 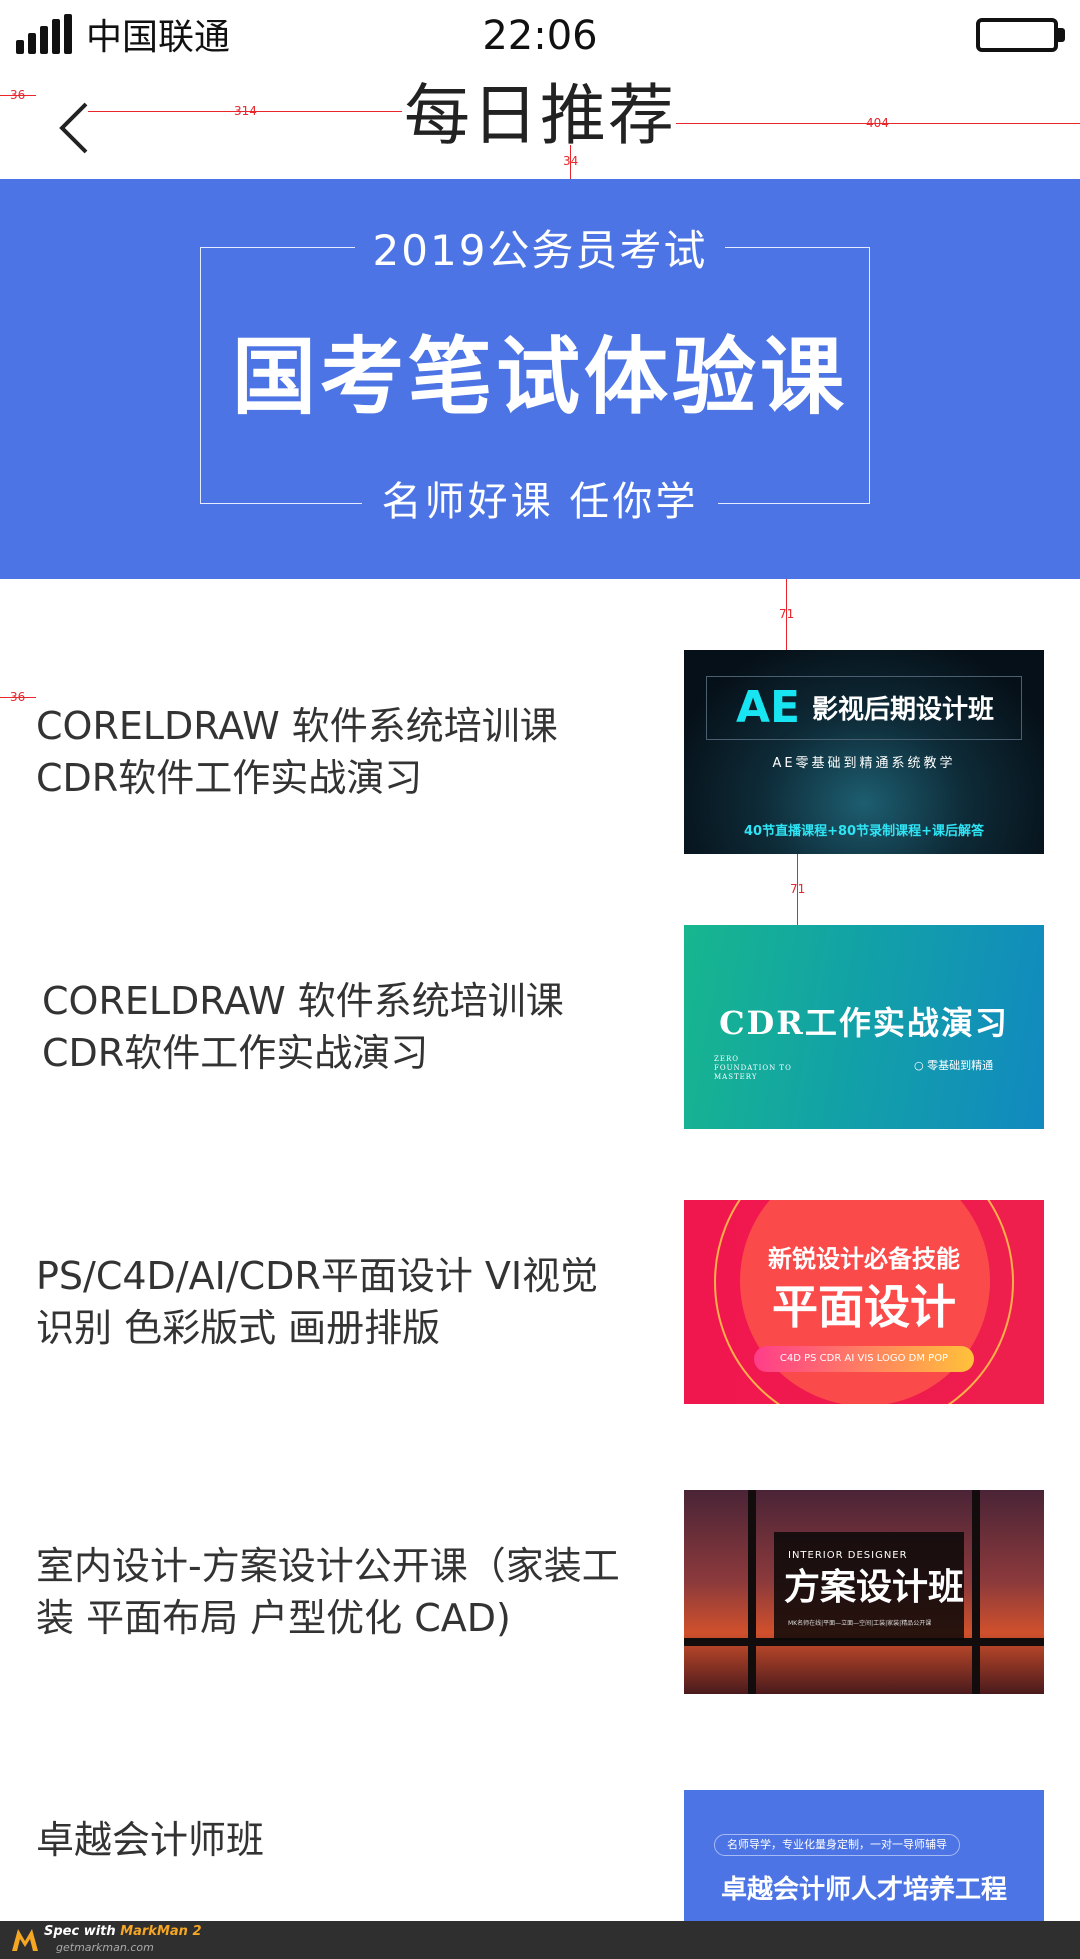 What do you see at coordinates (317, 1302) in the screenshot?
I see `course-title: PS/C4D/AI/CDR平面设计 VI视觉识别 色彩版式 画册排版` at bounding box center [317, 1302].